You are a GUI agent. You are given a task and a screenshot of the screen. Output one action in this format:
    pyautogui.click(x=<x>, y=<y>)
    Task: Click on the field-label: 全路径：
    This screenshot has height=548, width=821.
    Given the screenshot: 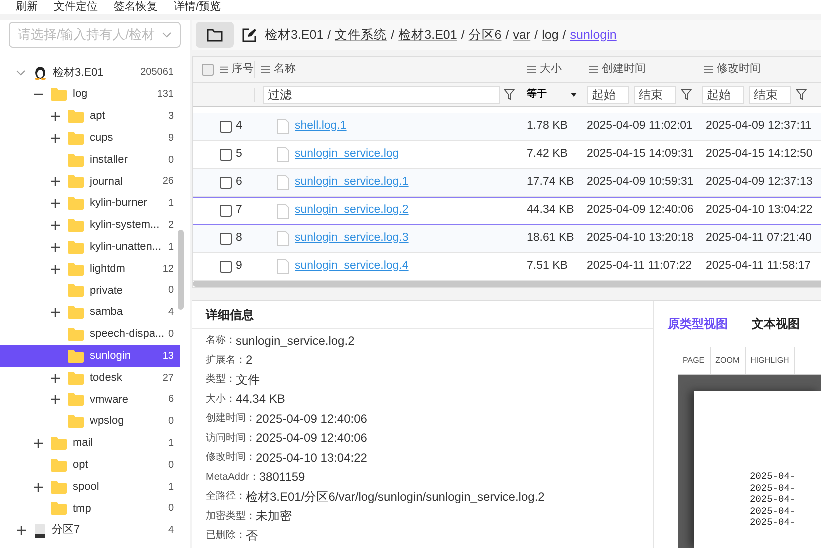 What is the action you would take?
    pyautogui.click(x=226, y=497)
    